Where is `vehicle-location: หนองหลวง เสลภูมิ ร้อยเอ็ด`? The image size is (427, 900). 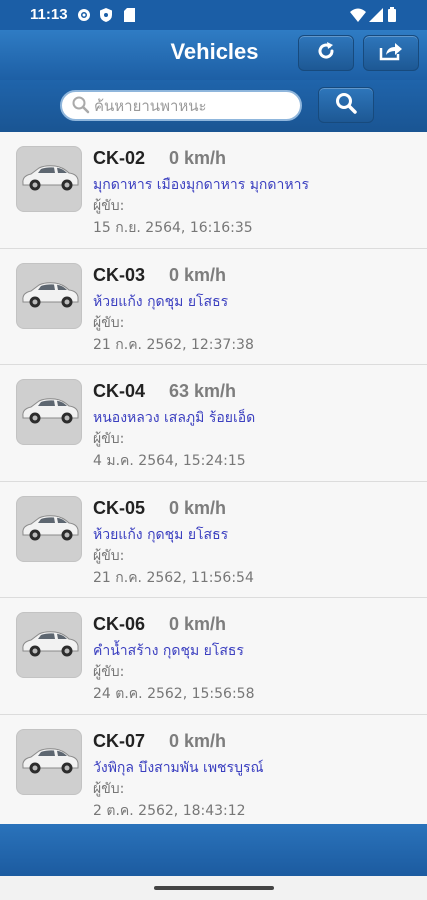
vehicle-location: หนองหลวง เสลภูมิ ร้อยเอ็ด is located at coordinates (174, 418).